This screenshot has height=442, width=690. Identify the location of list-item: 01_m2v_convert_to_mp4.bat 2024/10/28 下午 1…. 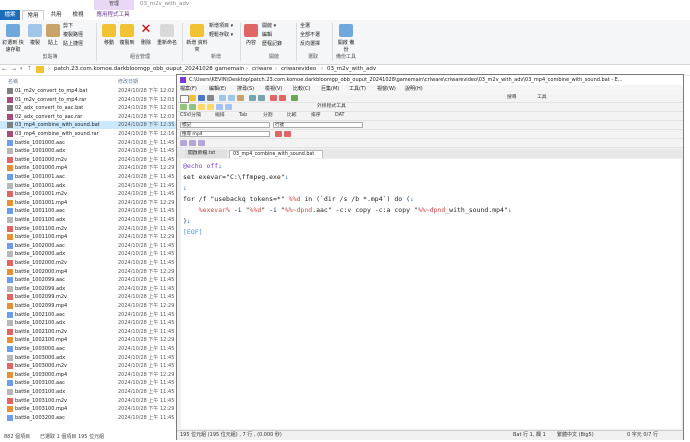
(88, 91).